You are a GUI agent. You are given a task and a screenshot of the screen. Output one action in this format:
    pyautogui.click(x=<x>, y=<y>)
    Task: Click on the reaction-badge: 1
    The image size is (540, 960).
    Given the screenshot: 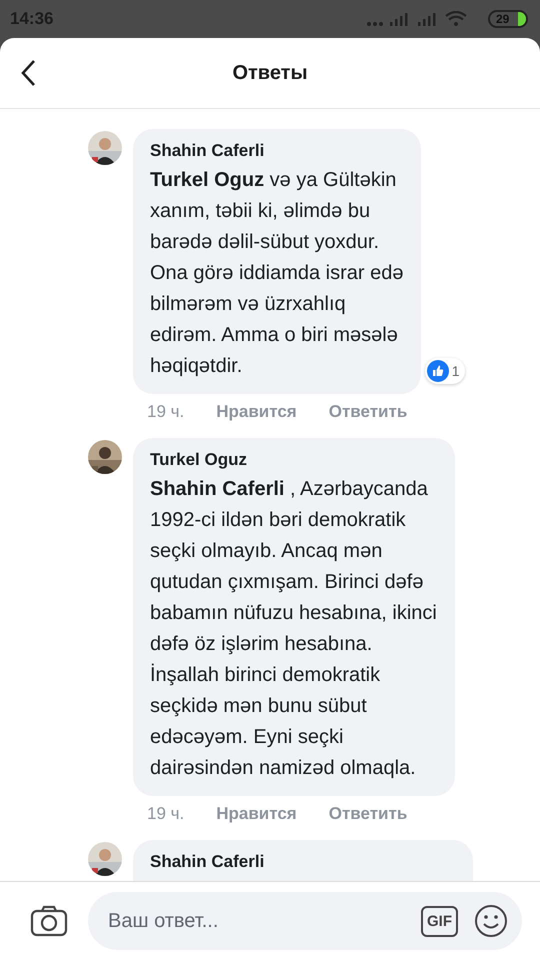 What is the action you would take?
    pyautogui.click(x=445, y=371)
    